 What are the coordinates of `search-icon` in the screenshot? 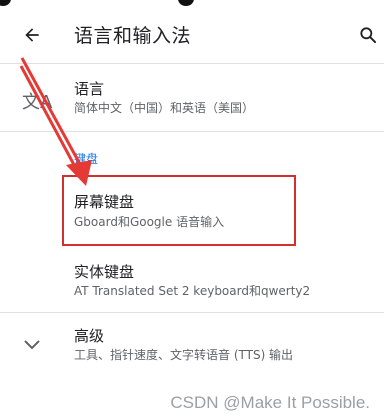 It's located at (368, 35).